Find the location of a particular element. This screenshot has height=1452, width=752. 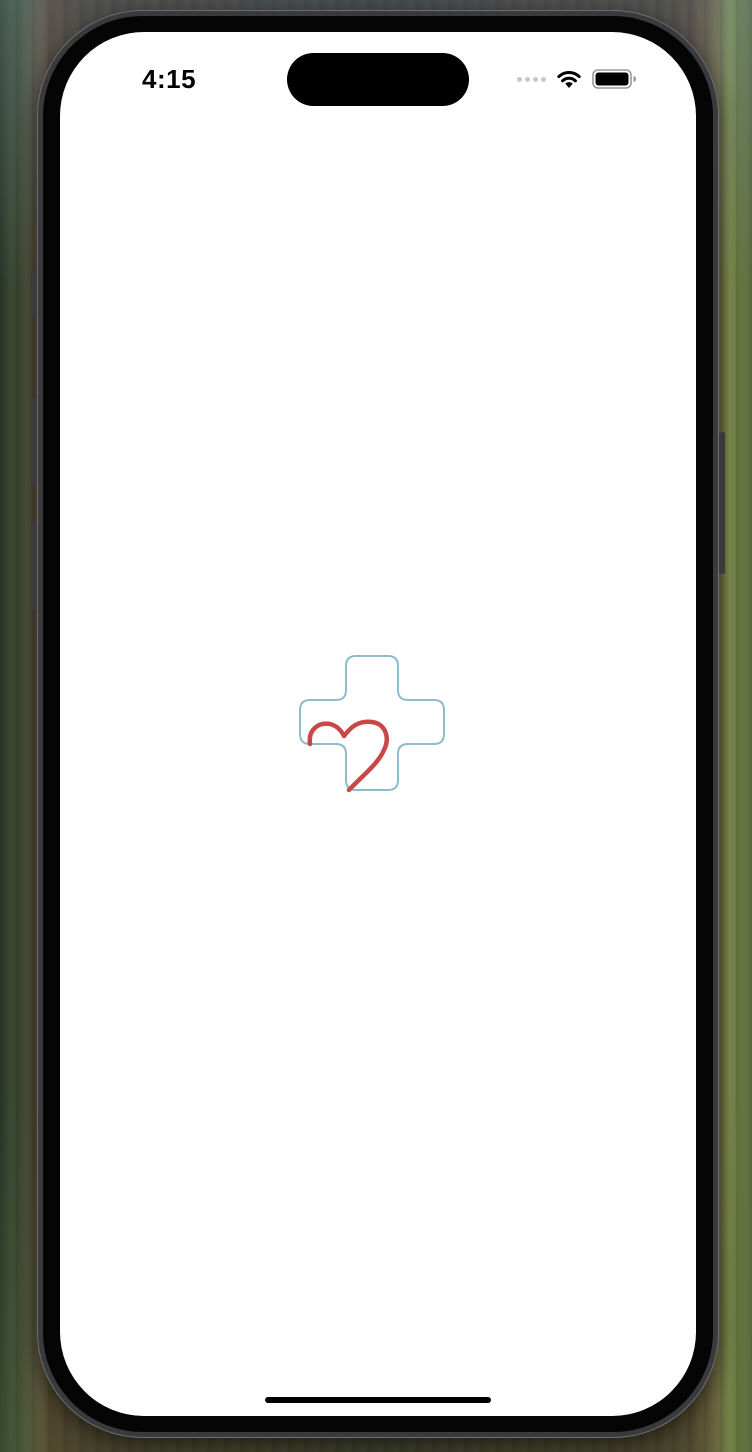

status-icons is located at coordinates (577, 79).